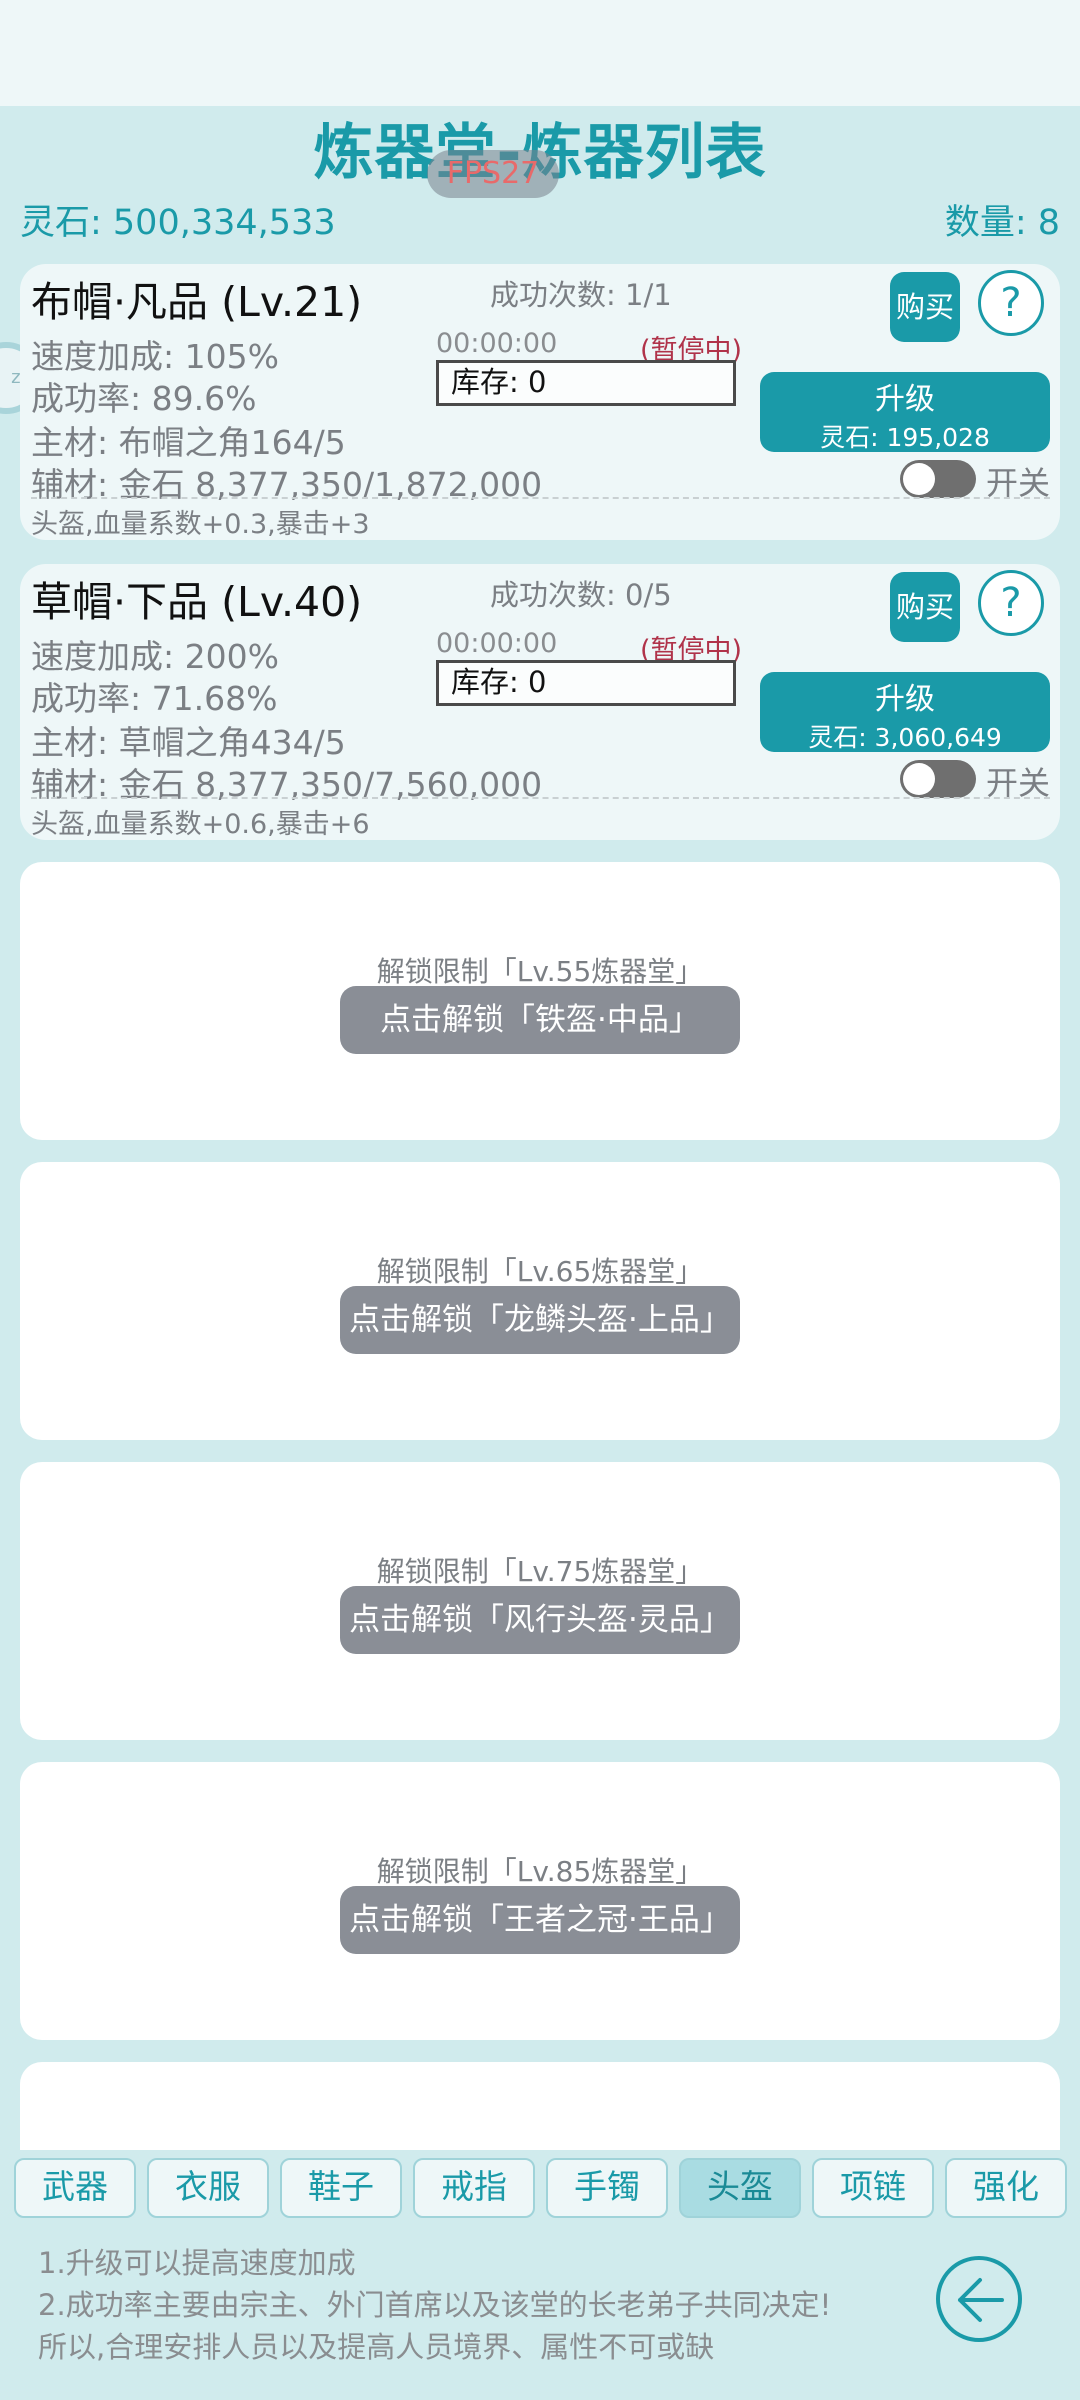 This screenshot has width=1080, height=2400. Describe the element at coordinates (905, 437) in the screenshot. I see `upgrade-cost: 灵石: 195,028` at that location.